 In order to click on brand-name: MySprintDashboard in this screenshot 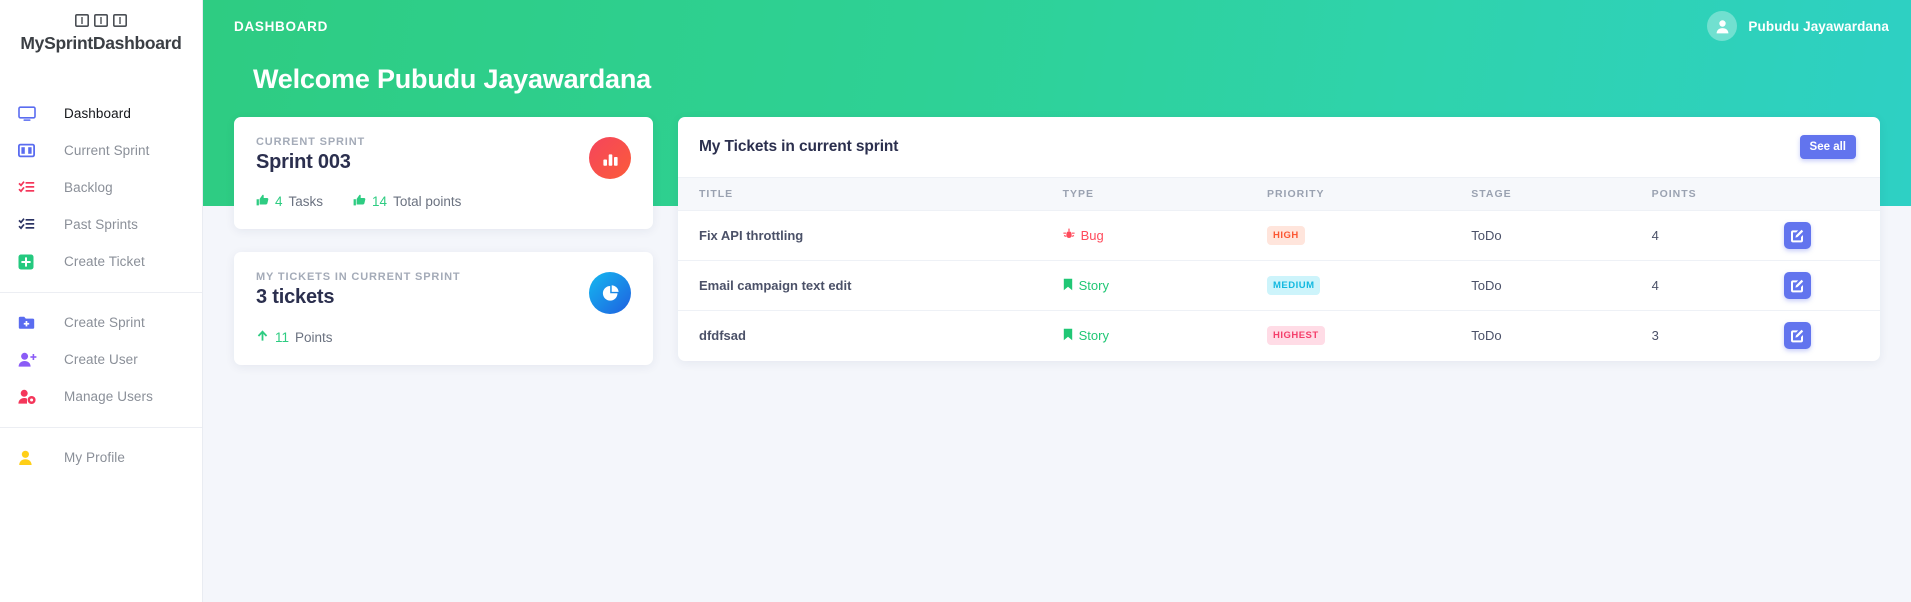, I will do `click(101, 43)`.